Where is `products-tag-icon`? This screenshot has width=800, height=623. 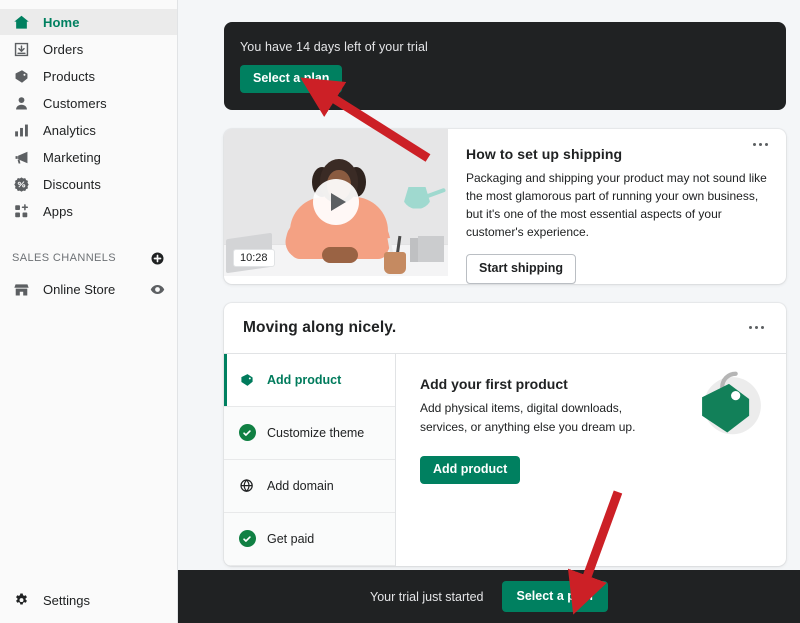
products-tag-icon is located at coordinates (21, 76).